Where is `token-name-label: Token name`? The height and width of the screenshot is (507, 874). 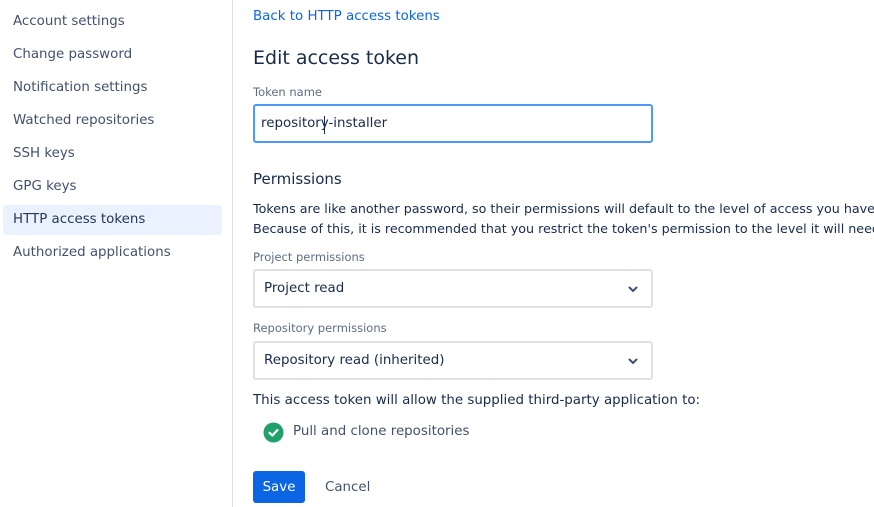 token-name-label: Token name is located at coordinates (287, 92).